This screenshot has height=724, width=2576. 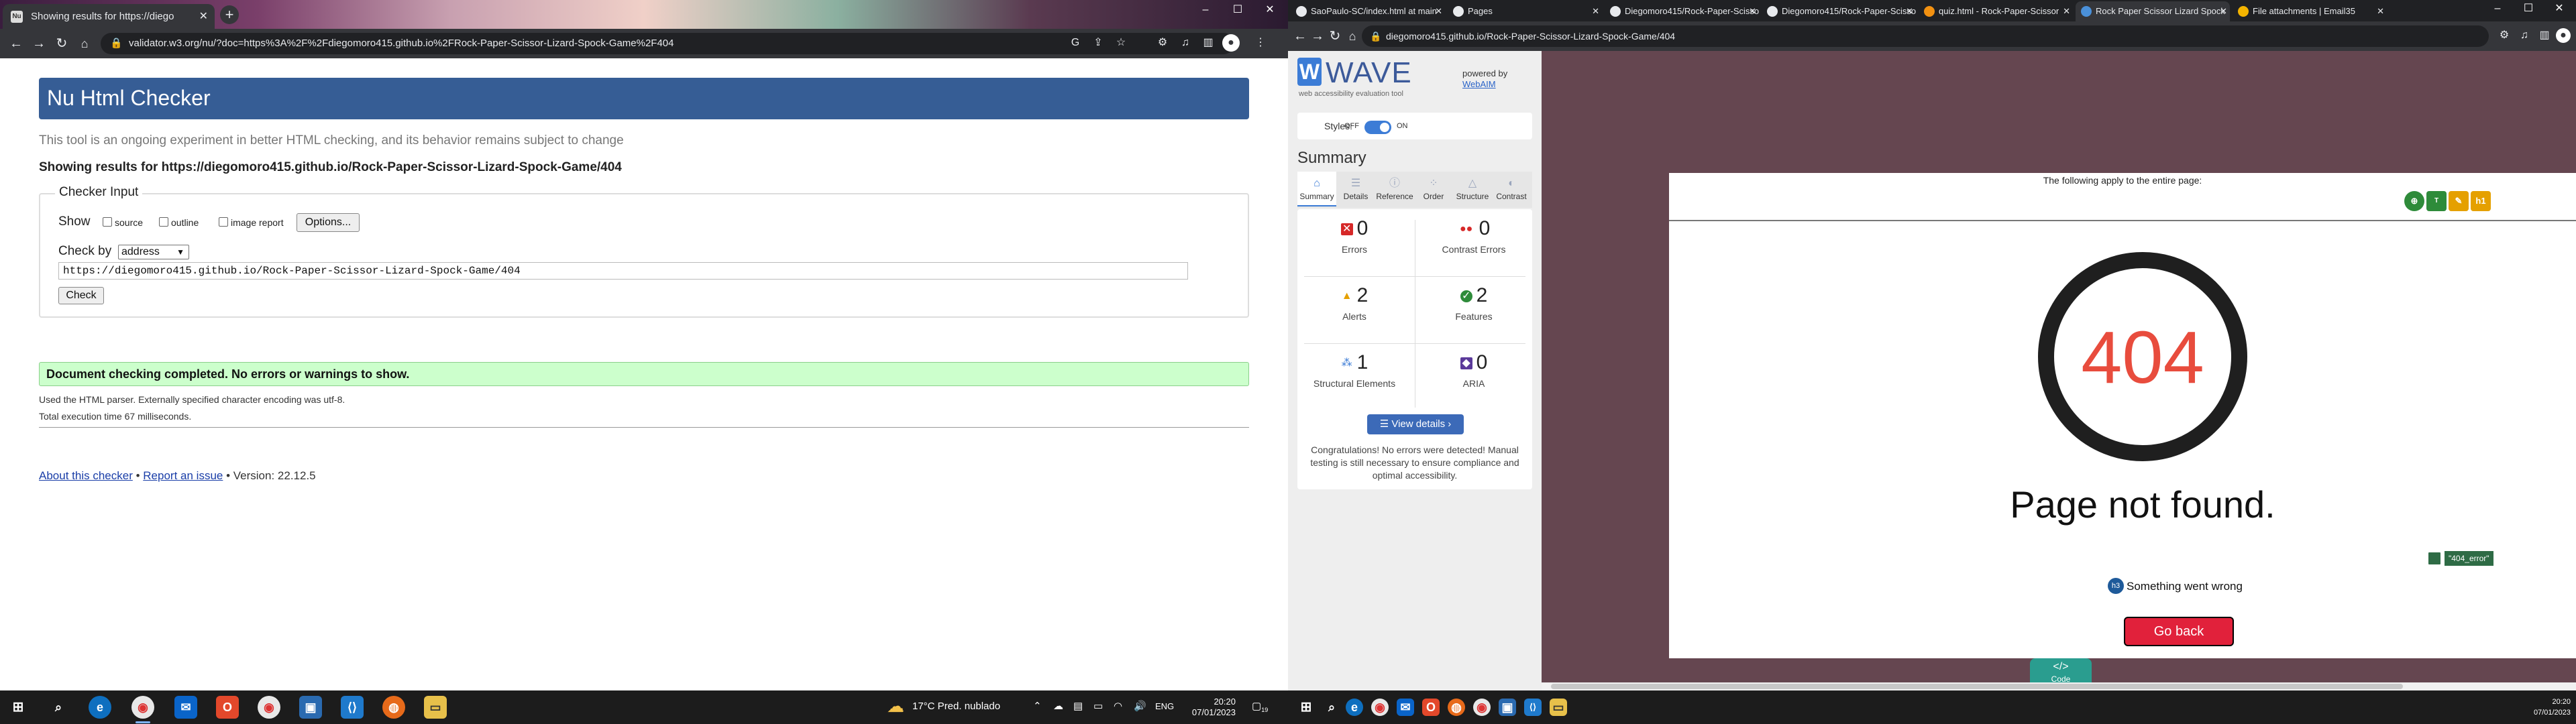 I want to click on stat-contrast-errors: ●● 0 Contrast Errors, so click(x=1474, y=250).